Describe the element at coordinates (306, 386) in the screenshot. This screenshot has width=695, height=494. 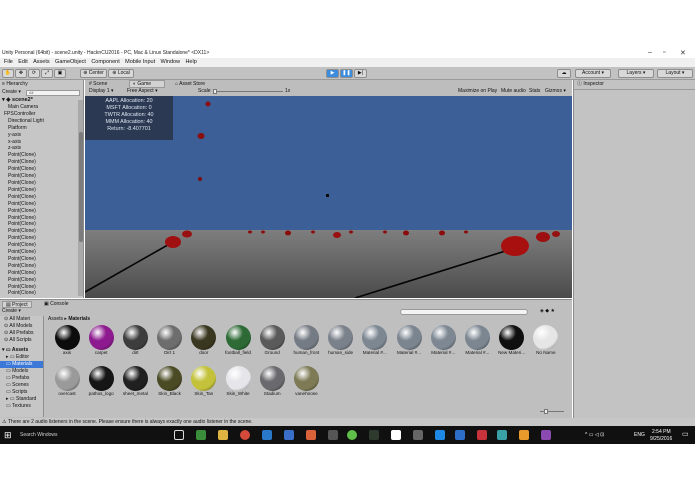
I see `material-asset: vanehnose` at that location.